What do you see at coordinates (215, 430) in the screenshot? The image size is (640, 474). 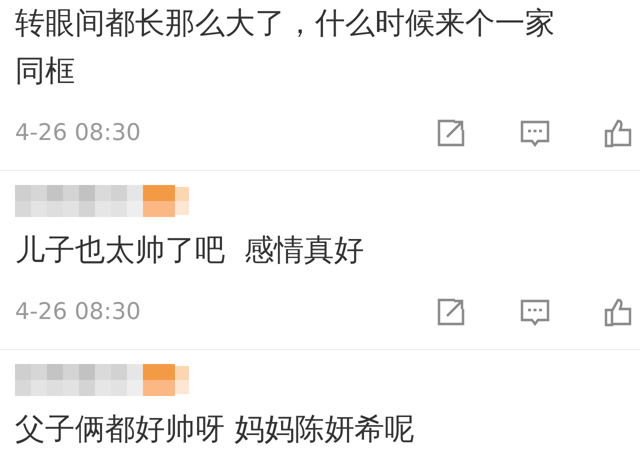 I see `comment-text: 父子俩都好帅呀 妈妈陈妍希呢` at bounding box center [215, 430].